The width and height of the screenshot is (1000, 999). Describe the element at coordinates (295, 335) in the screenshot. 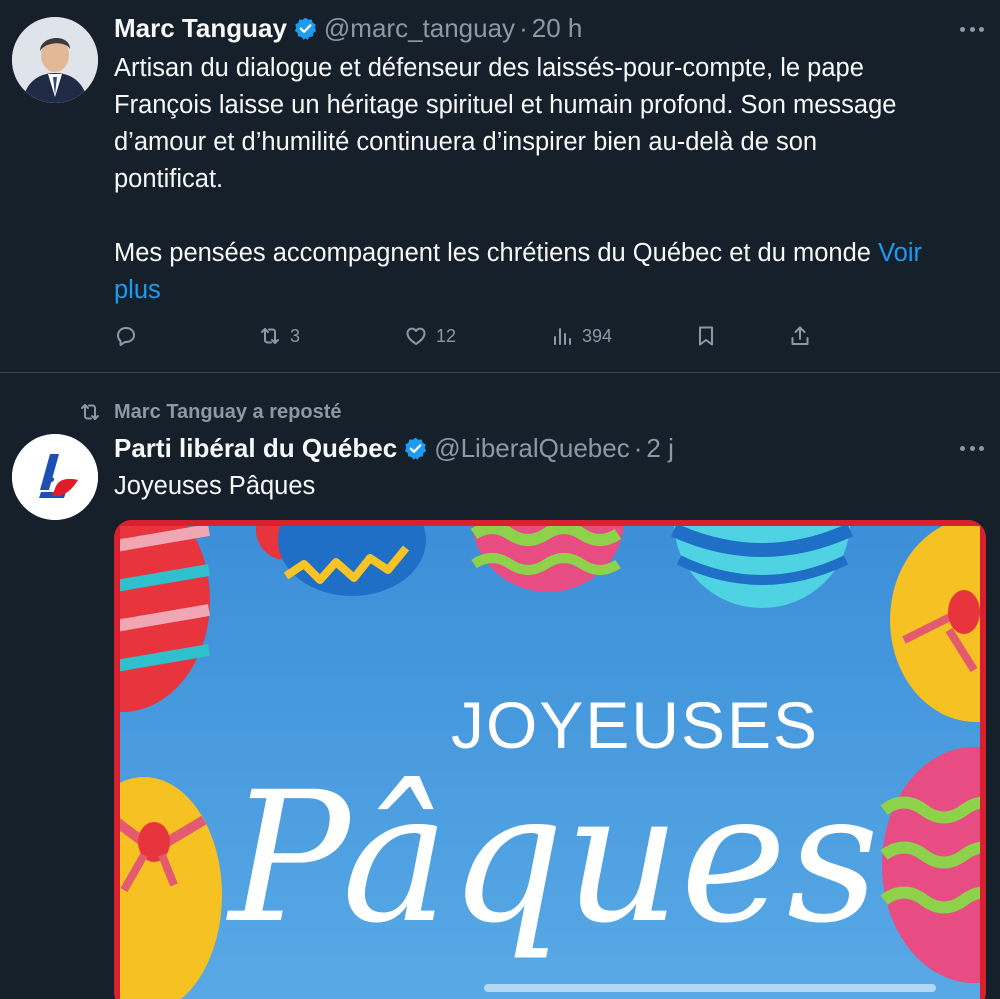

I see `retweet-count: 3` at that location.